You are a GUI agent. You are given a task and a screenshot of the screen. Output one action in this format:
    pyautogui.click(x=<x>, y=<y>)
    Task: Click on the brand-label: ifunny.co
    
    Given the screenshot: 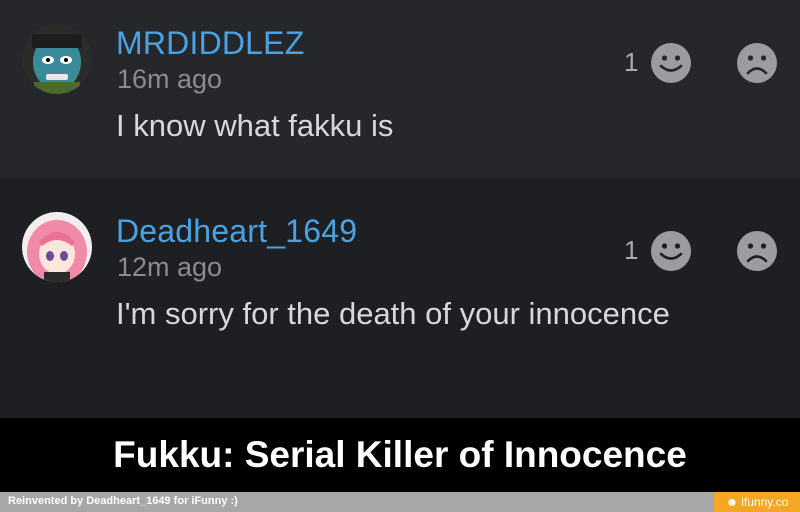 What is the action you would take?
    pyautogui.click(x=765, y=502)
    